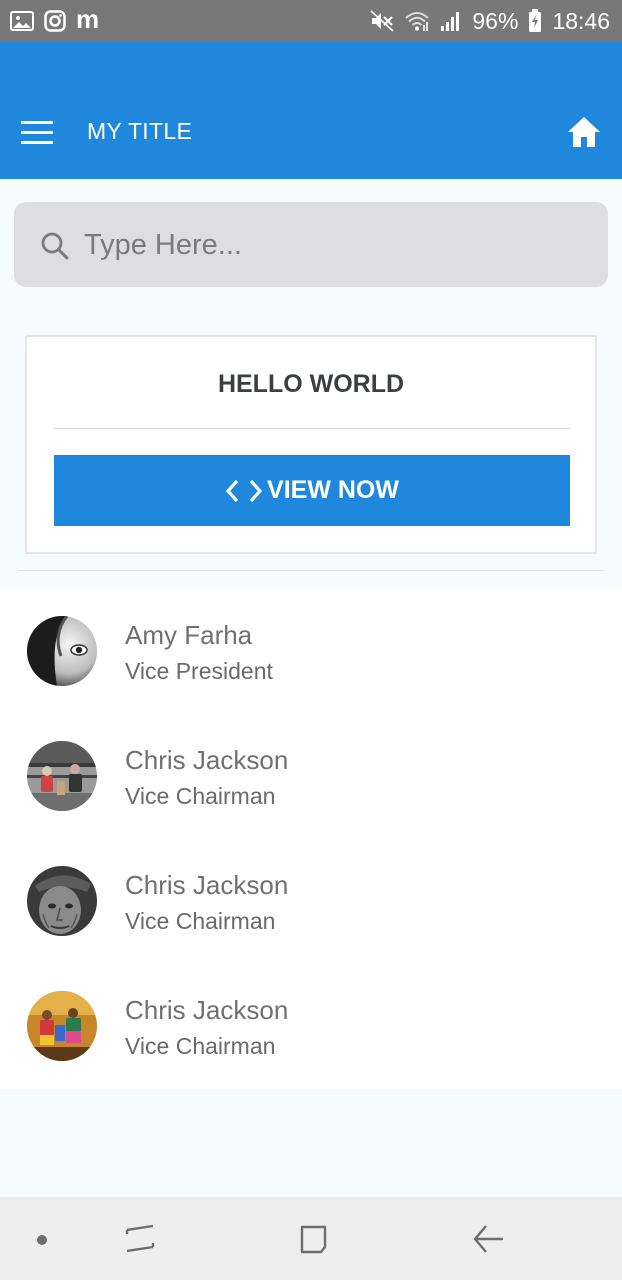  What do you see at coordinates (311, 384) in the screenshot?
I see `card-title: HELLO WORLD` at bounding box center [311, 384].